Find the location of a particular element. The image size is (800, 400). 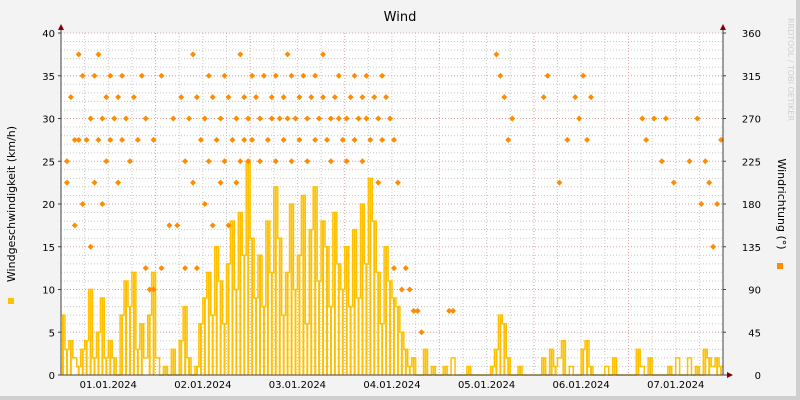

y-tick-label: 40 is located at coordinates (48, 34).